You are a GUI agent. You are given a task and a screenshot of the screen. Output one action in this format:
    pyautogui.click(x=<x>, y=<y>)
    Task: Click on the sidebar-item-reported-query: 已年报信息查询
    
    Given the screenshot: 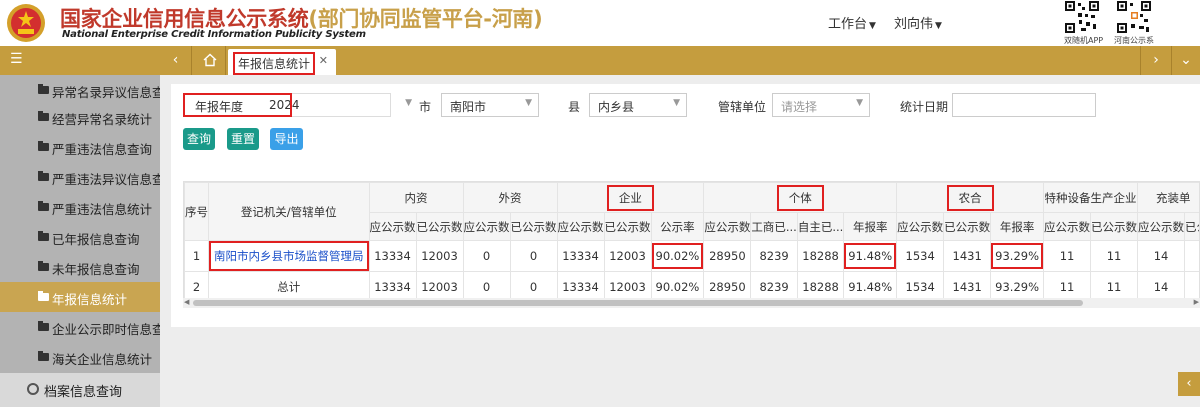 What is the action you would take?
    pyautogui.click(x=80, y=237)
    